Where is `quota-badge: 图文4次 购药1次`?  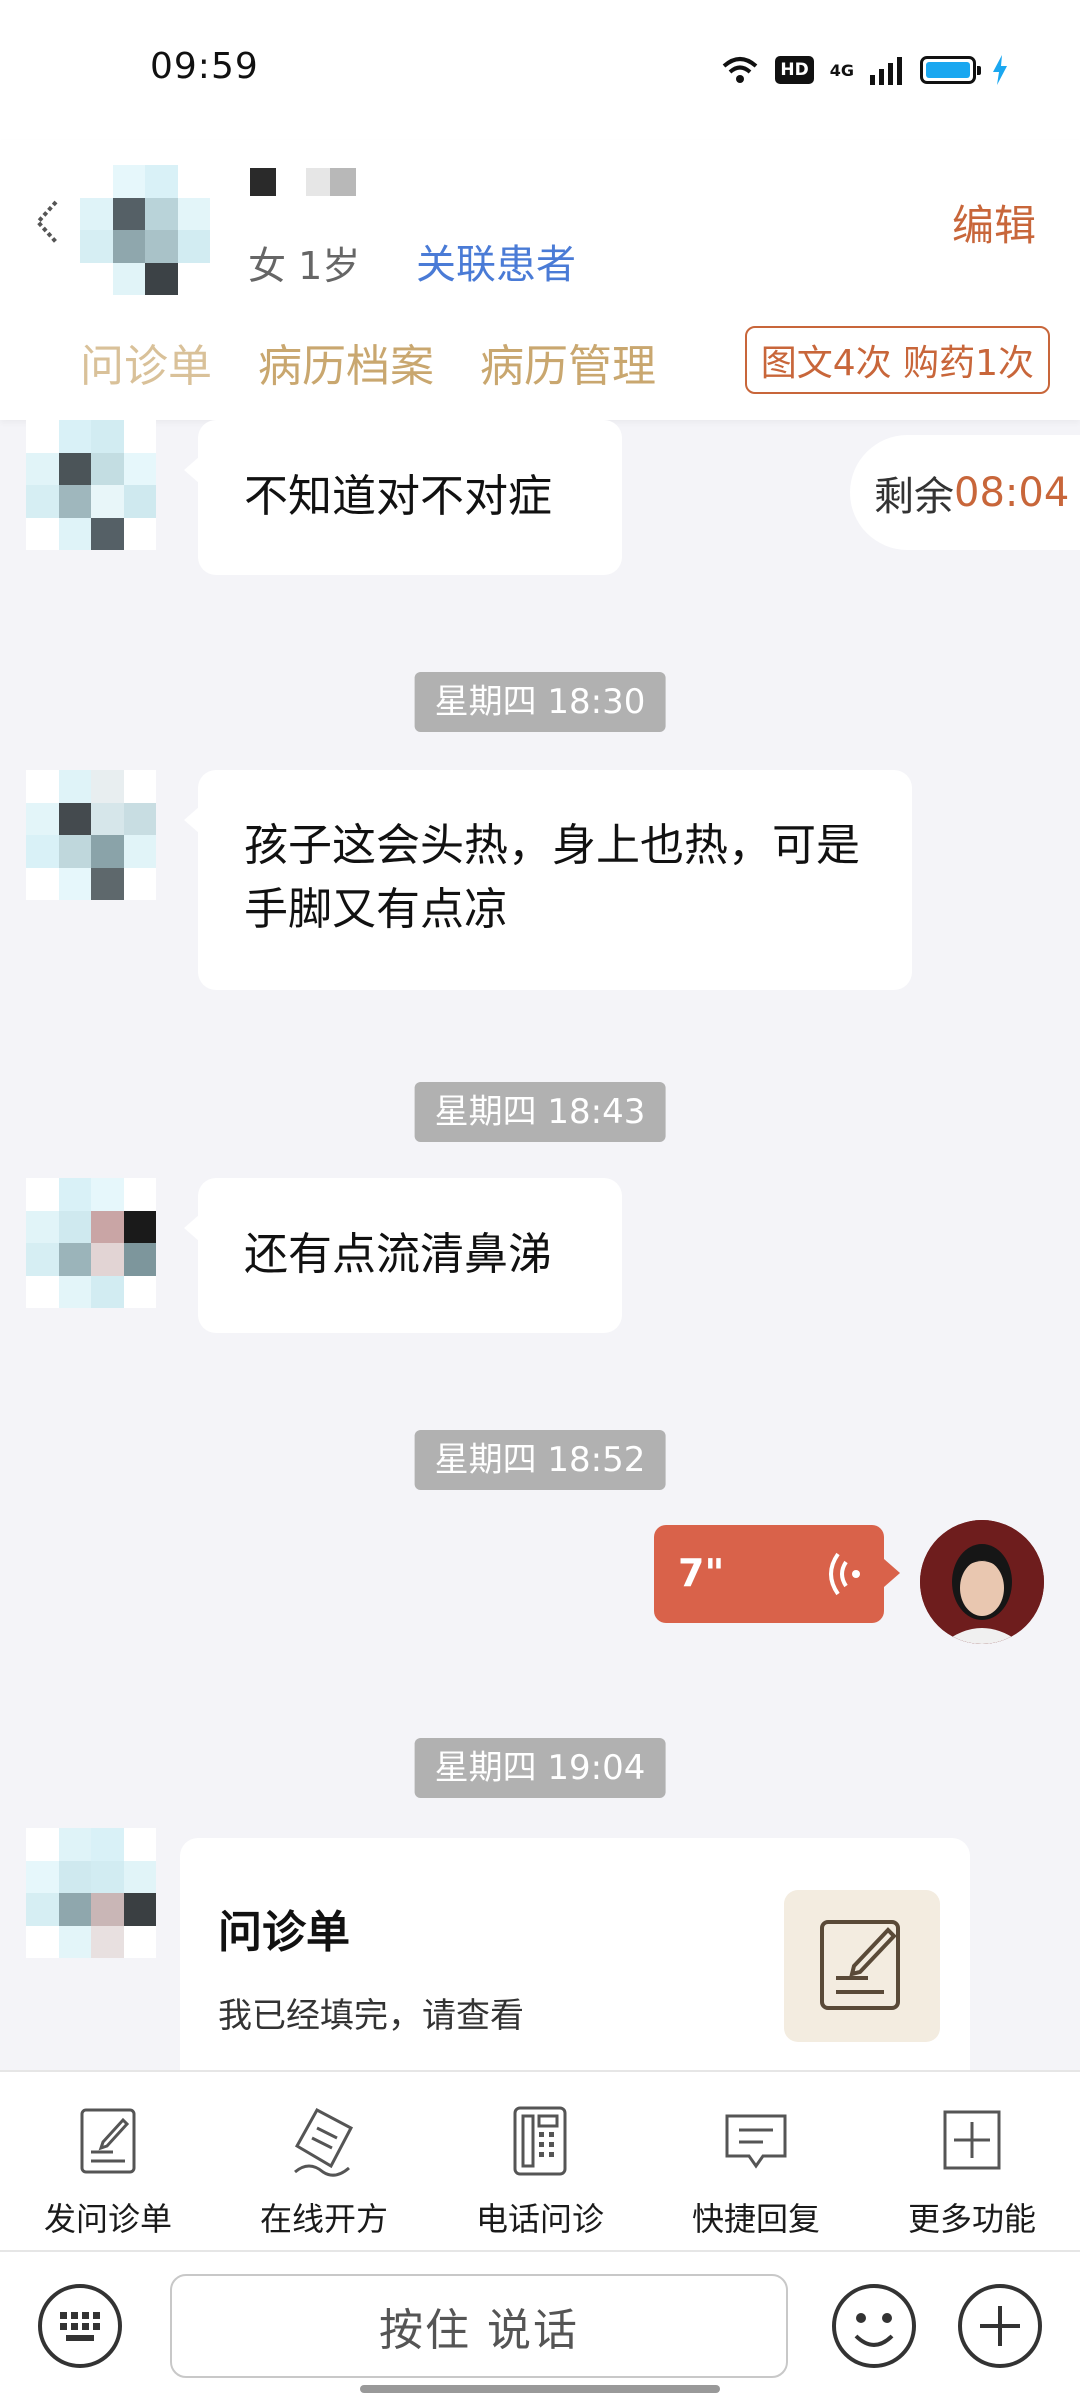 quota-badge: 图文4次 购药1次 is located at coordinates (897, 360).